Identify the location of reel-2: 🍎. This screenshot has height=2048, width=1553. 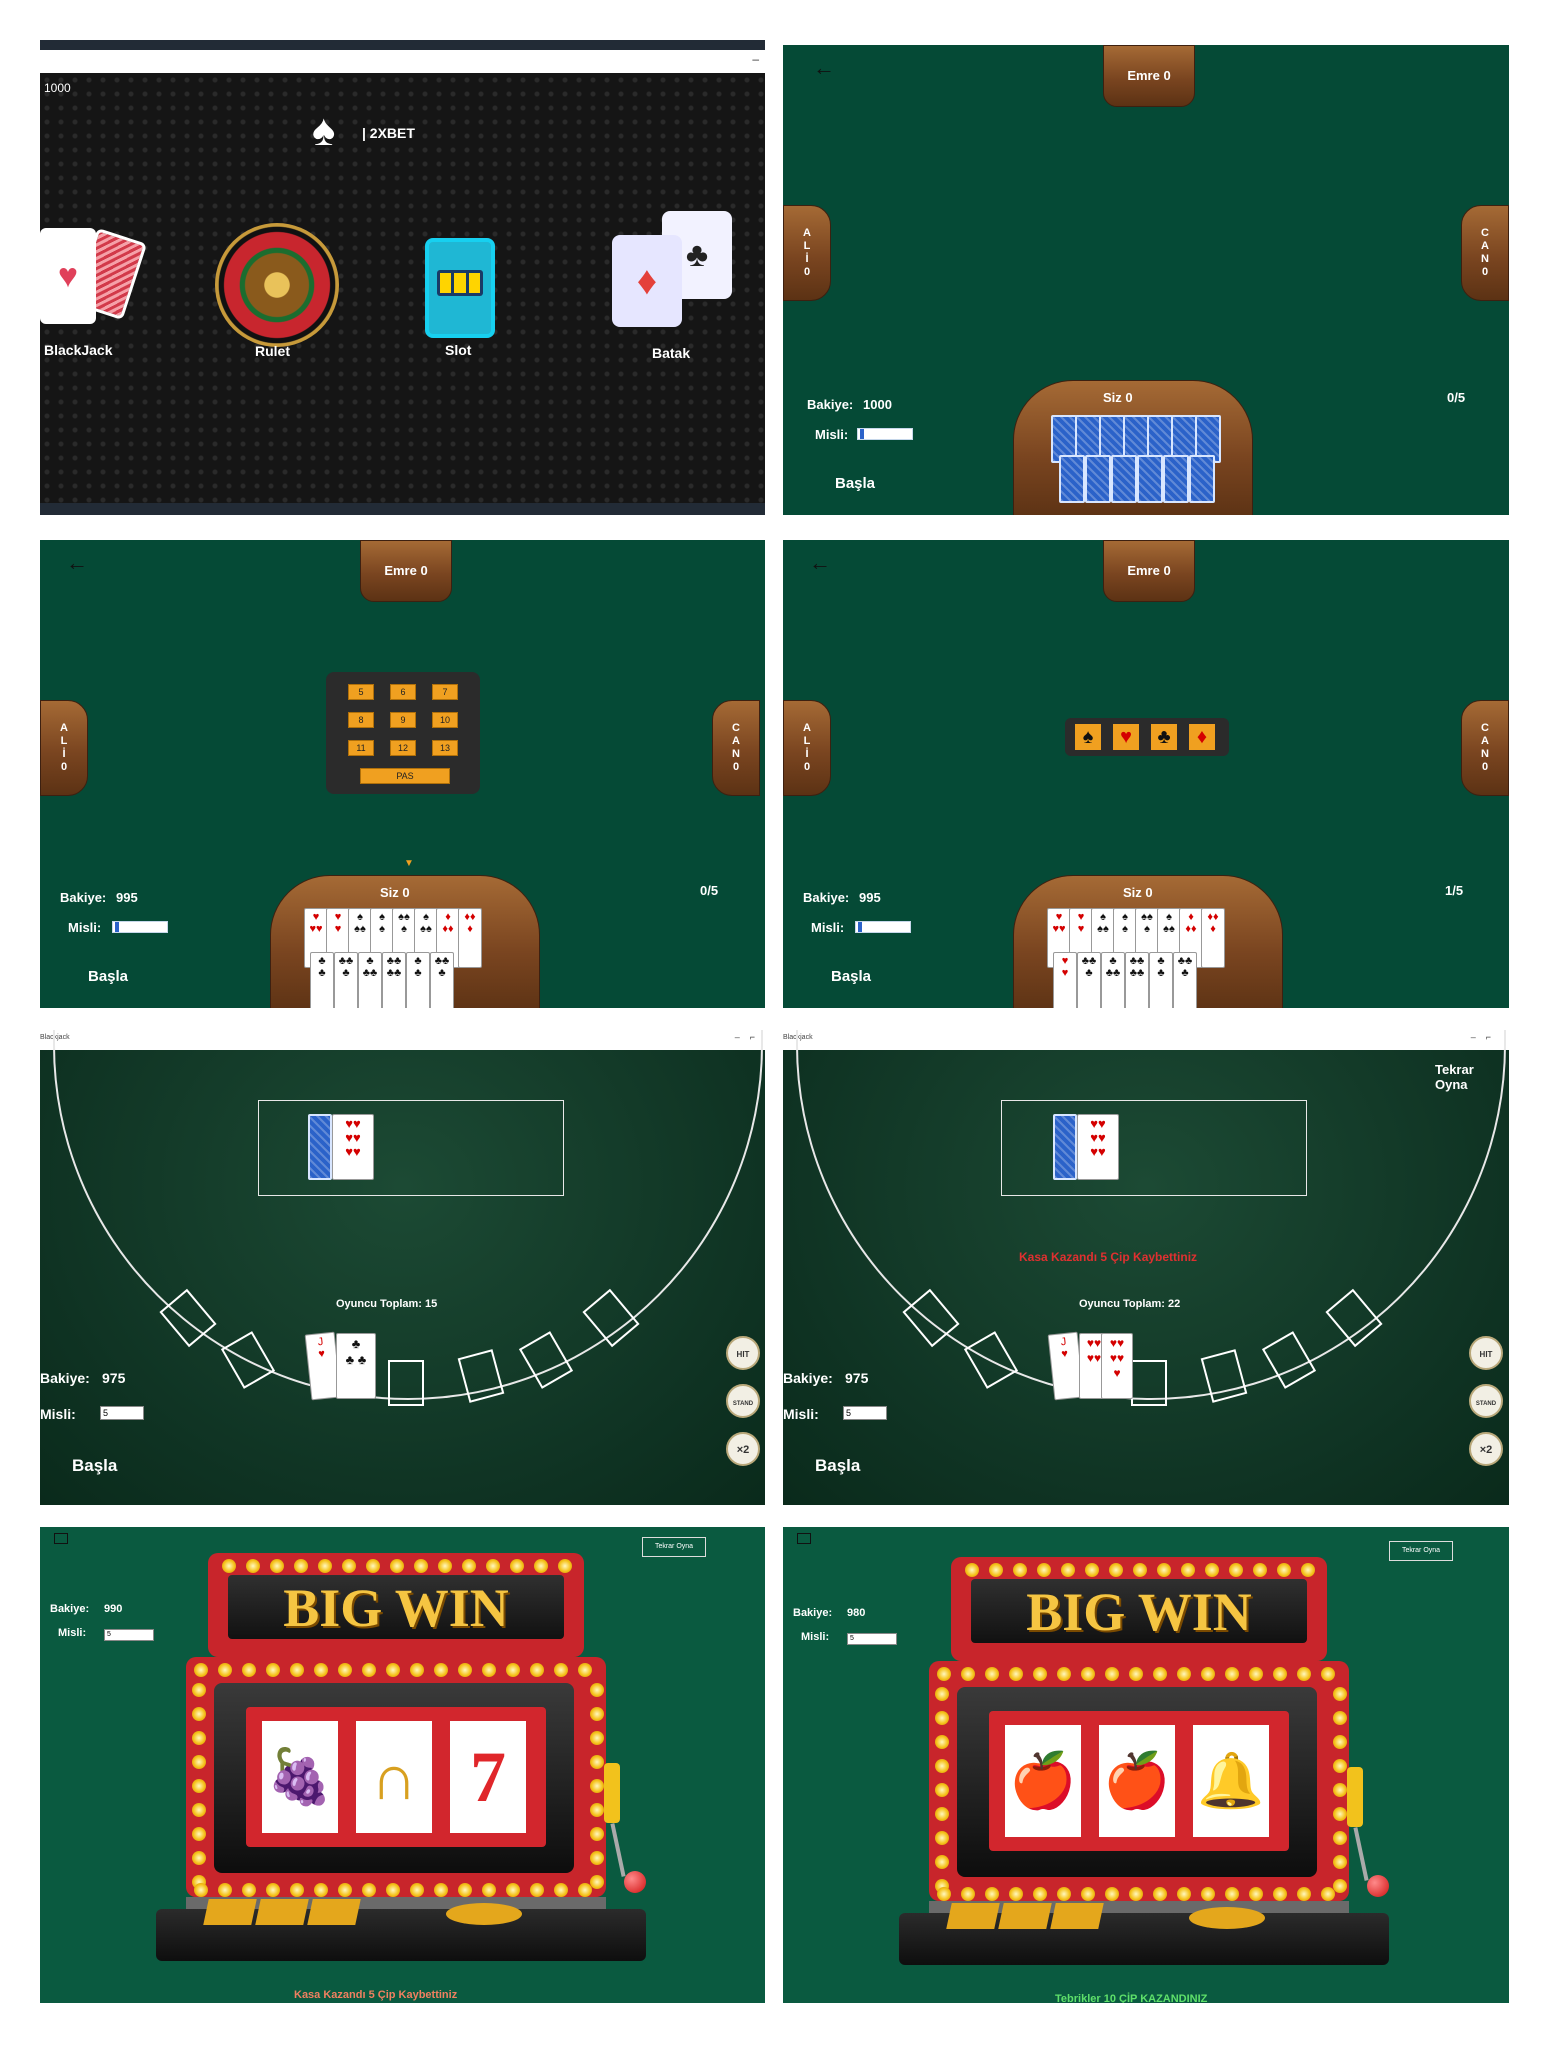
(1137, 1781).